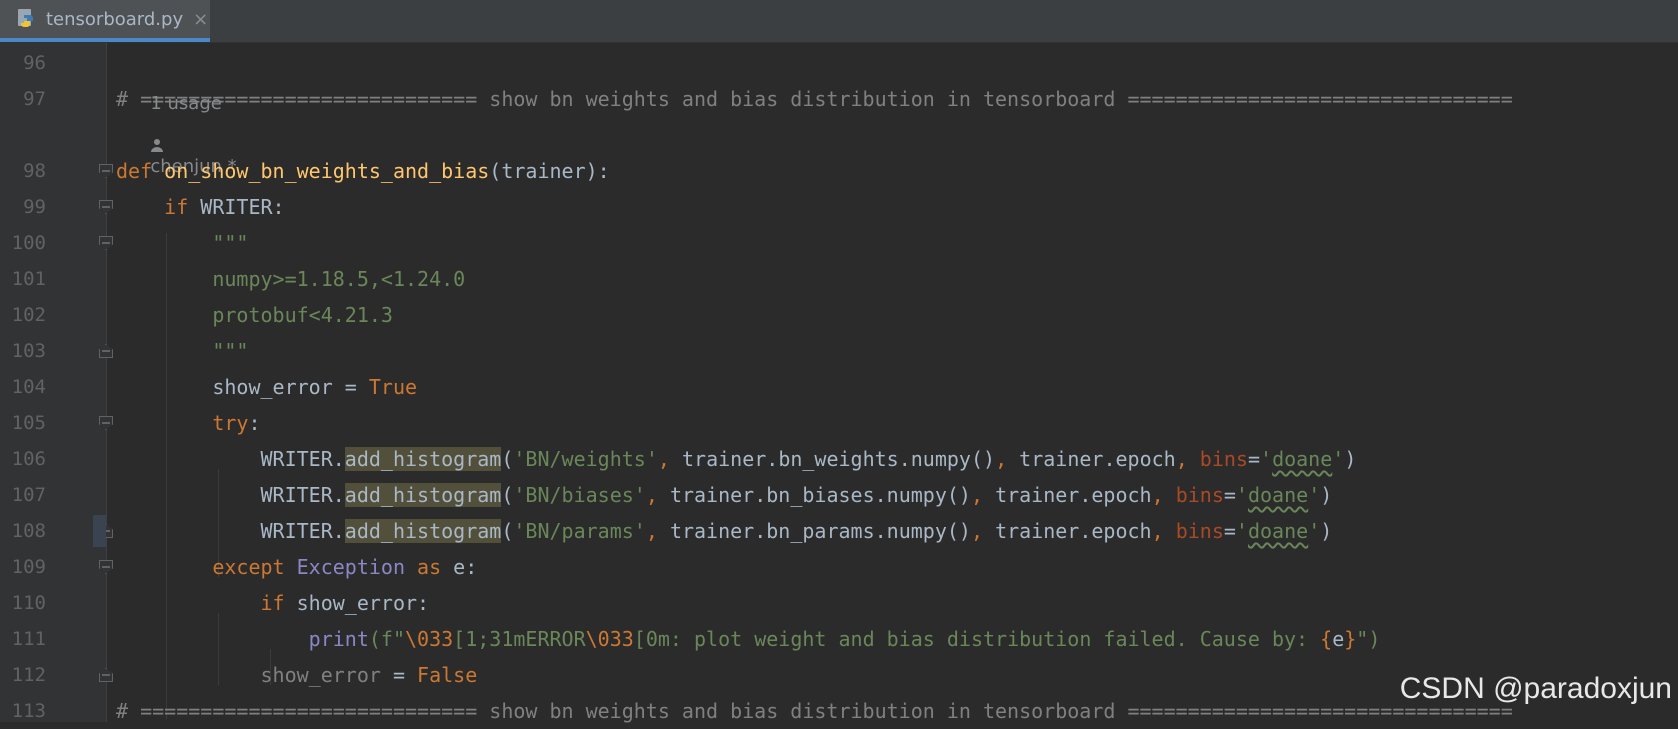  What do you see at coordinates (230, 423) in the screenshot?
I see `keyword: try` at bounding box center [230, 423].